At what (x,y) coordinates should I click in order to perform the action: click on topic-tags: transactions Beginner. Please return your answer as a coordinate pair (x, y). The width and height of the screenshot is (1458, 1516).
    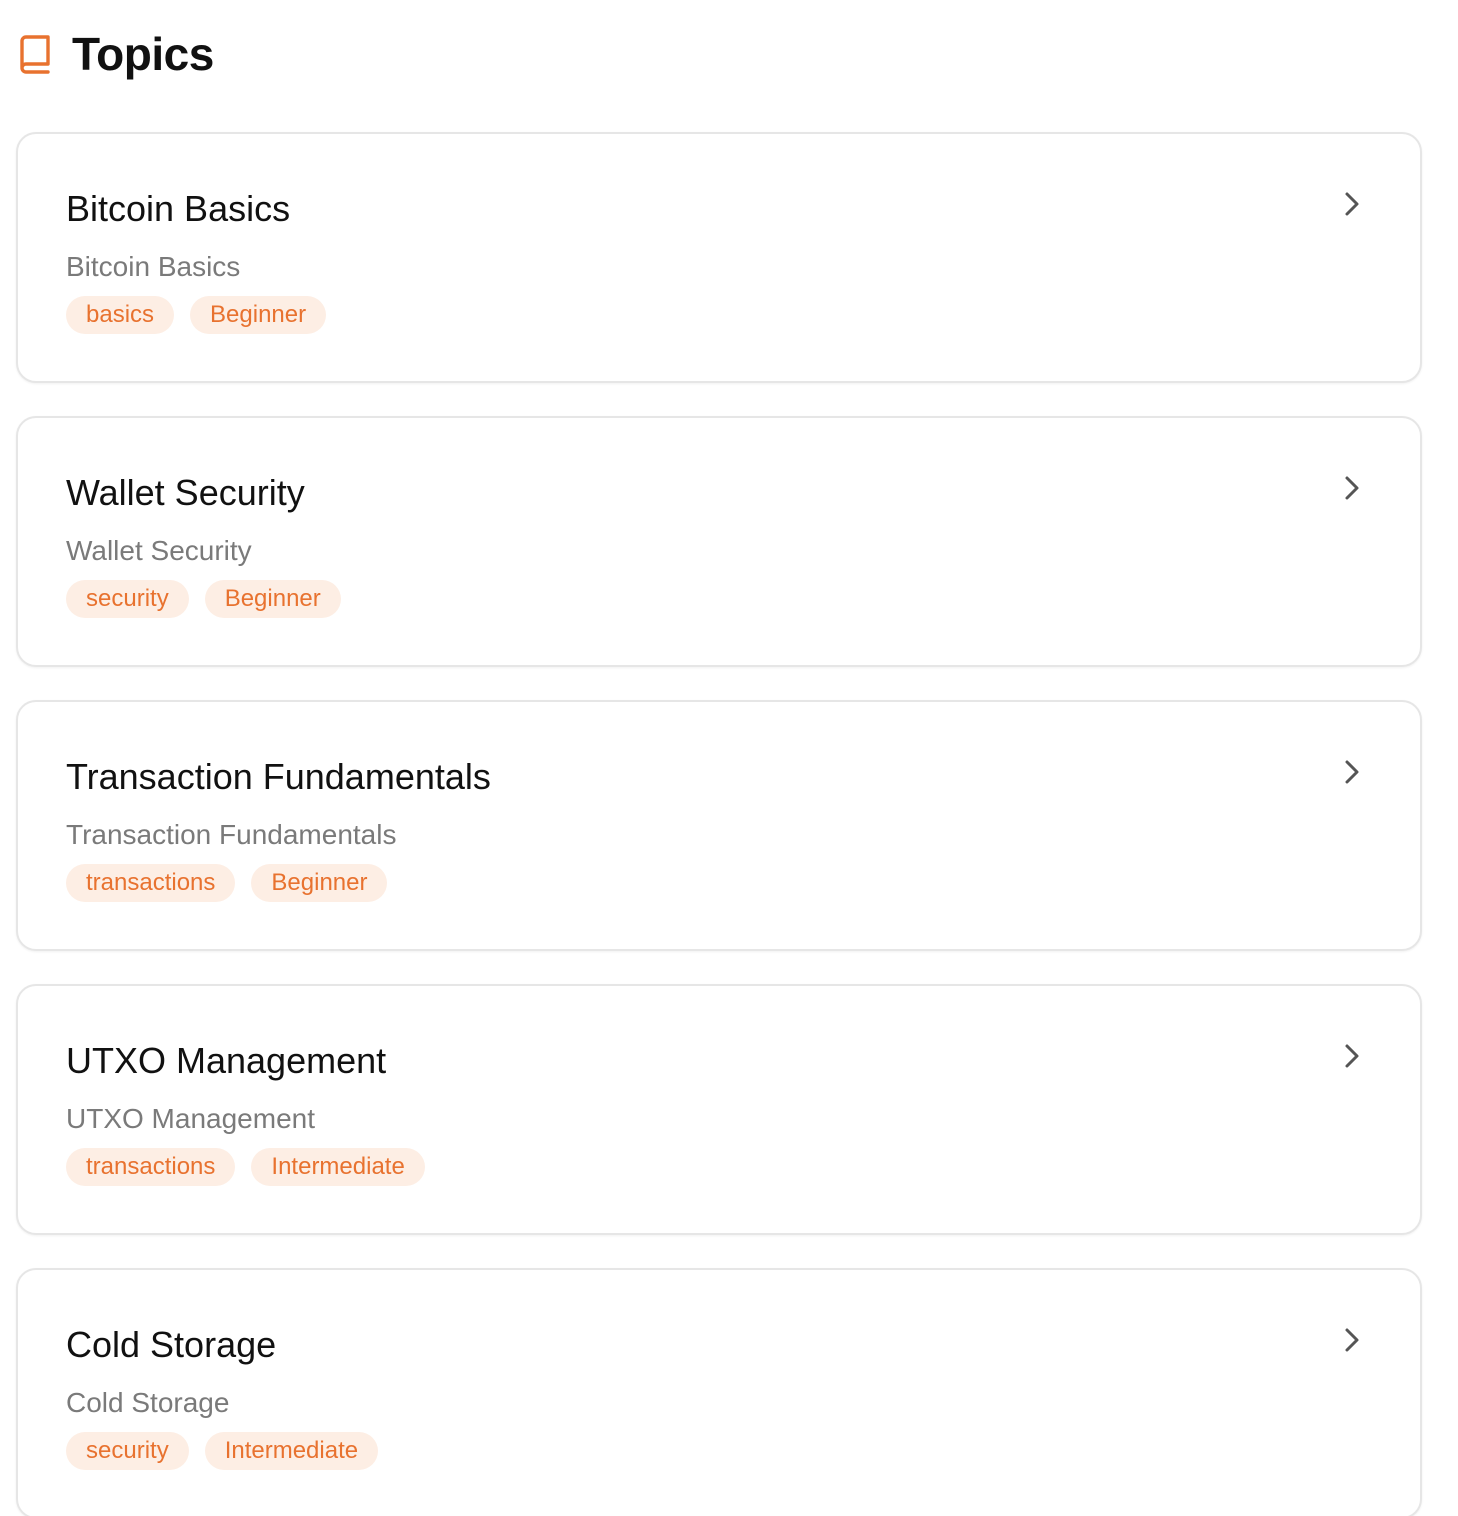
    Looking at the image, I should click on (227, 883).